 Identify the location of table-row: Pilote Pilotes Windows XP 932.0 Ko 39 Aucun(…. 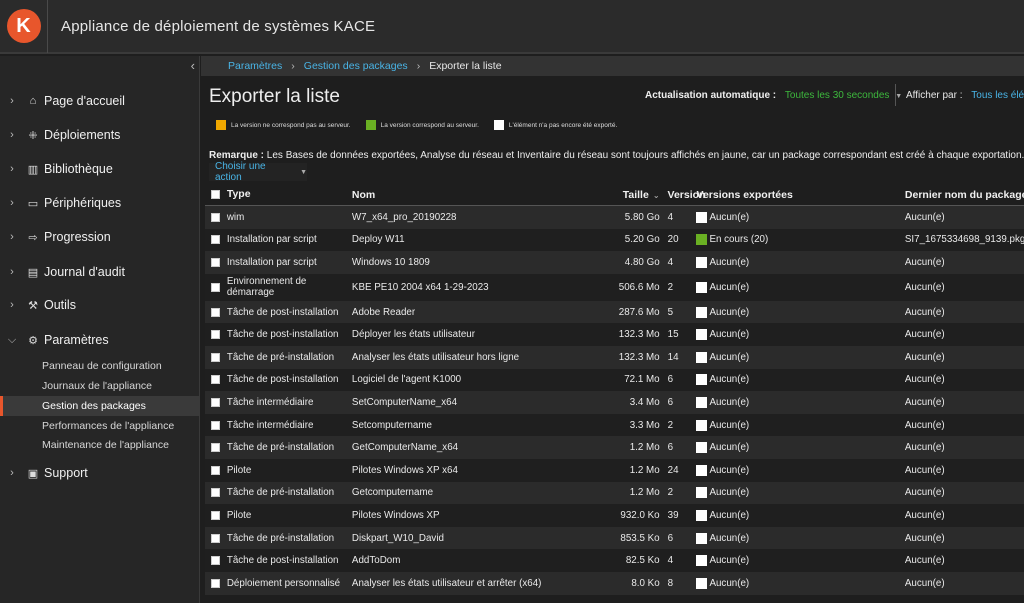
(614, 515).